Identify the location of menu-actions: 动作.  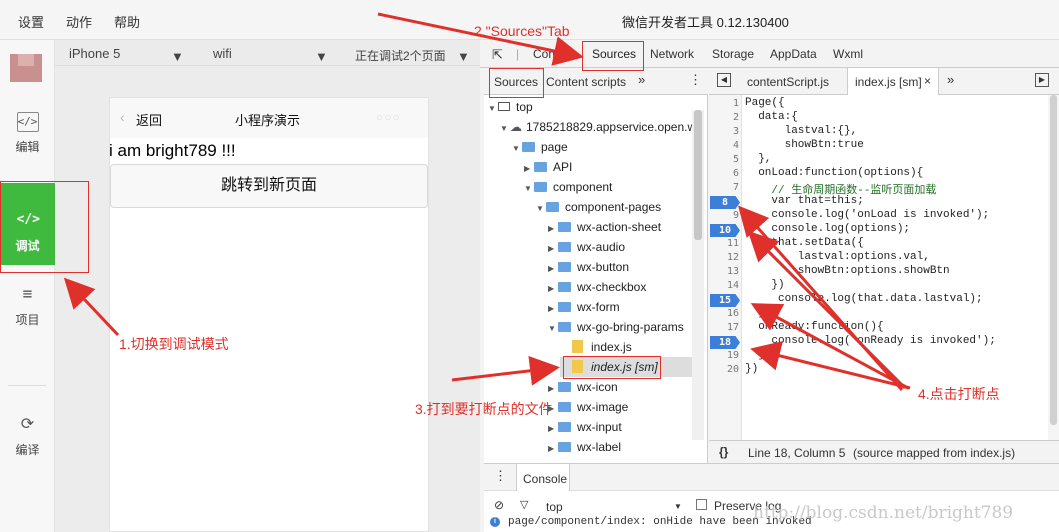
(79, 21).